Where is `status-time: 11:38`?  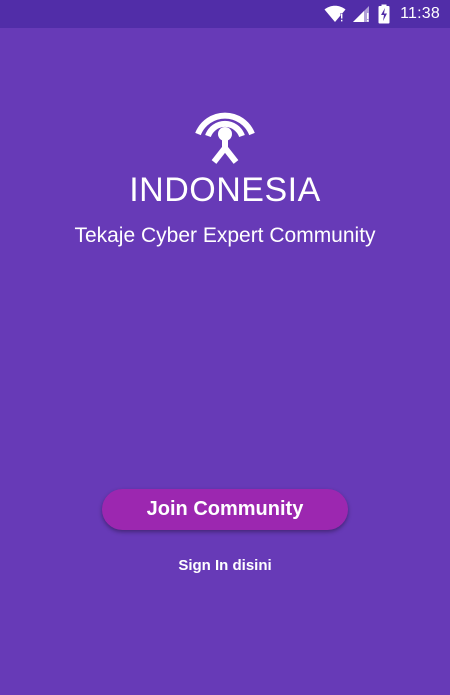
status-time: 11:38 is located at coordinates (420, 13).